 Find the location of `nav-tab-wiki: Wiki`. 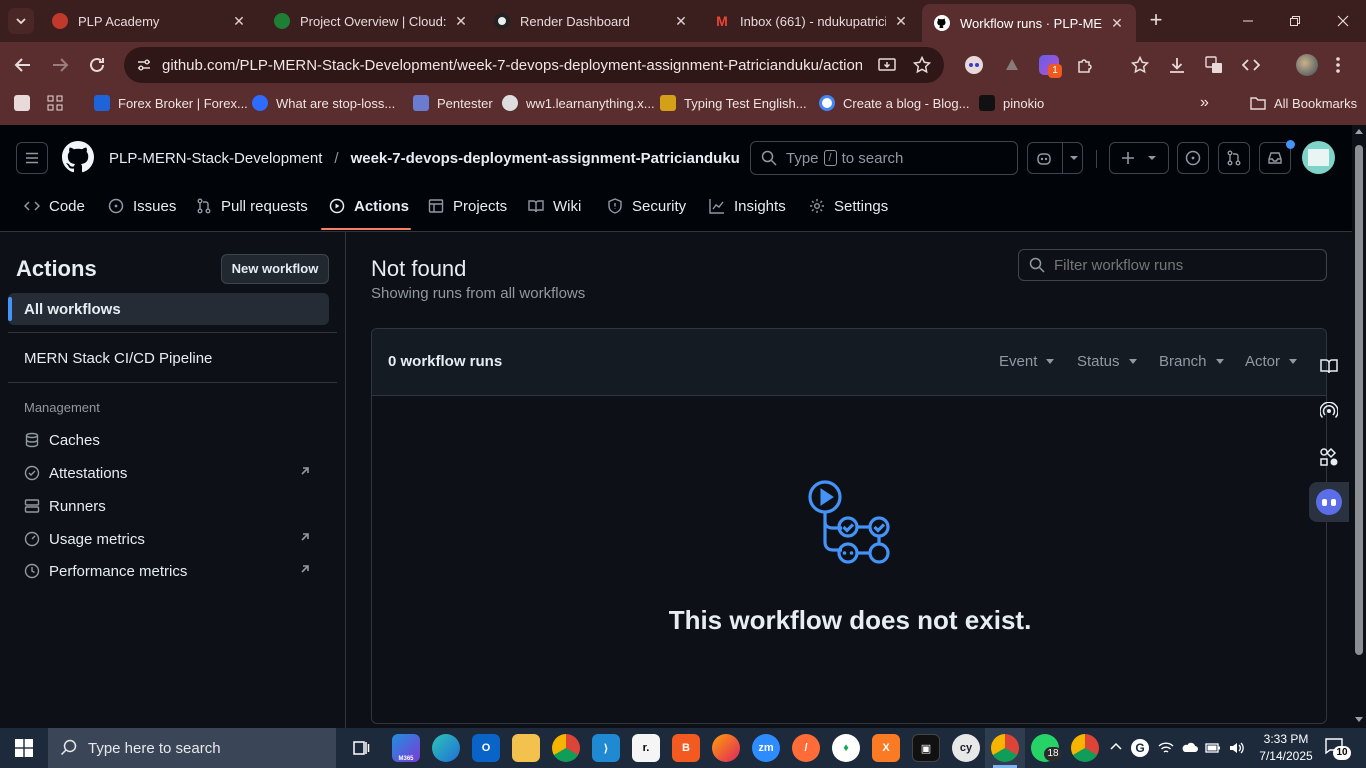

nav-tab-wiki: Wiki is located at coordinates (554, 206).